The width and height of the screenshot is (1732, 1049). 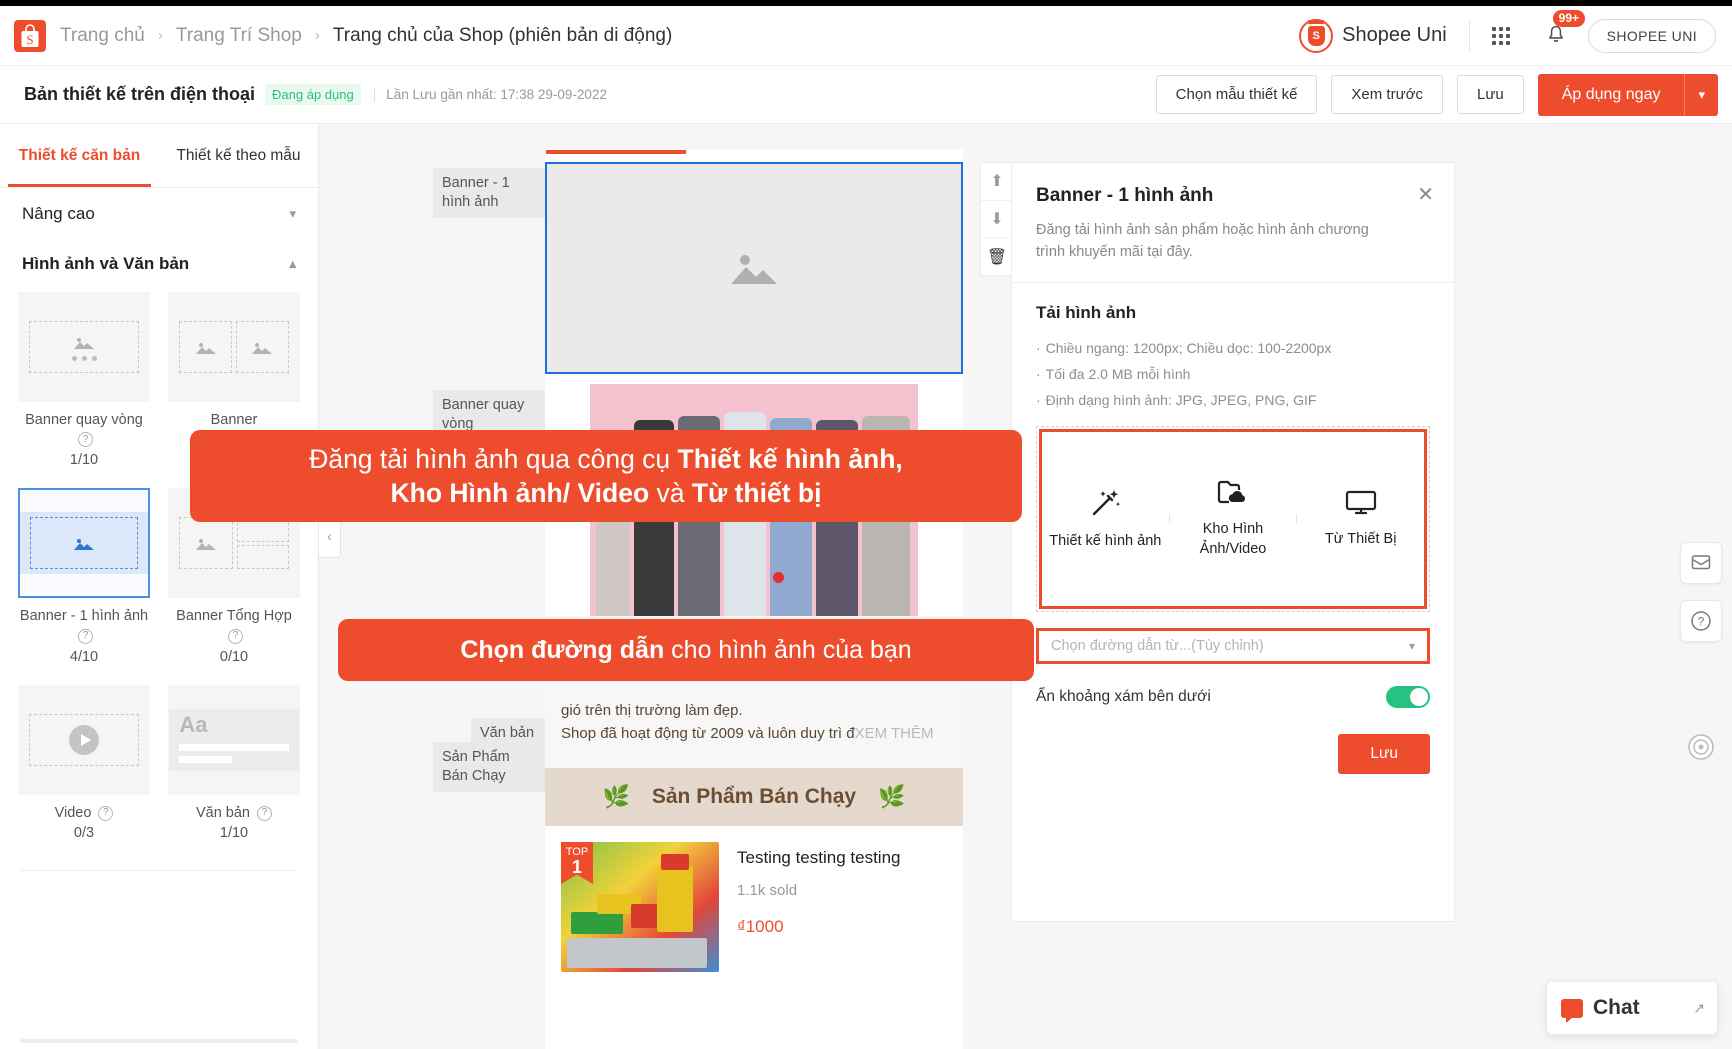 What do you see at coordinates (670, 493) in the screenshot?
I see `callout1-part4: và` at bounding box center [670, 493].